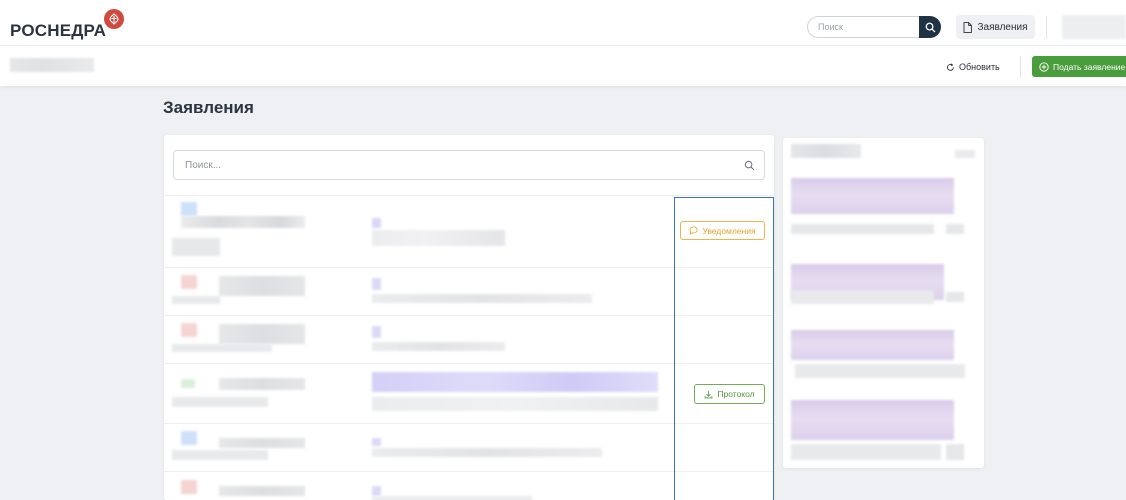 The width and height of the screenshot is (1126, 500). I want to click on list-search-input, so click(463, 165).